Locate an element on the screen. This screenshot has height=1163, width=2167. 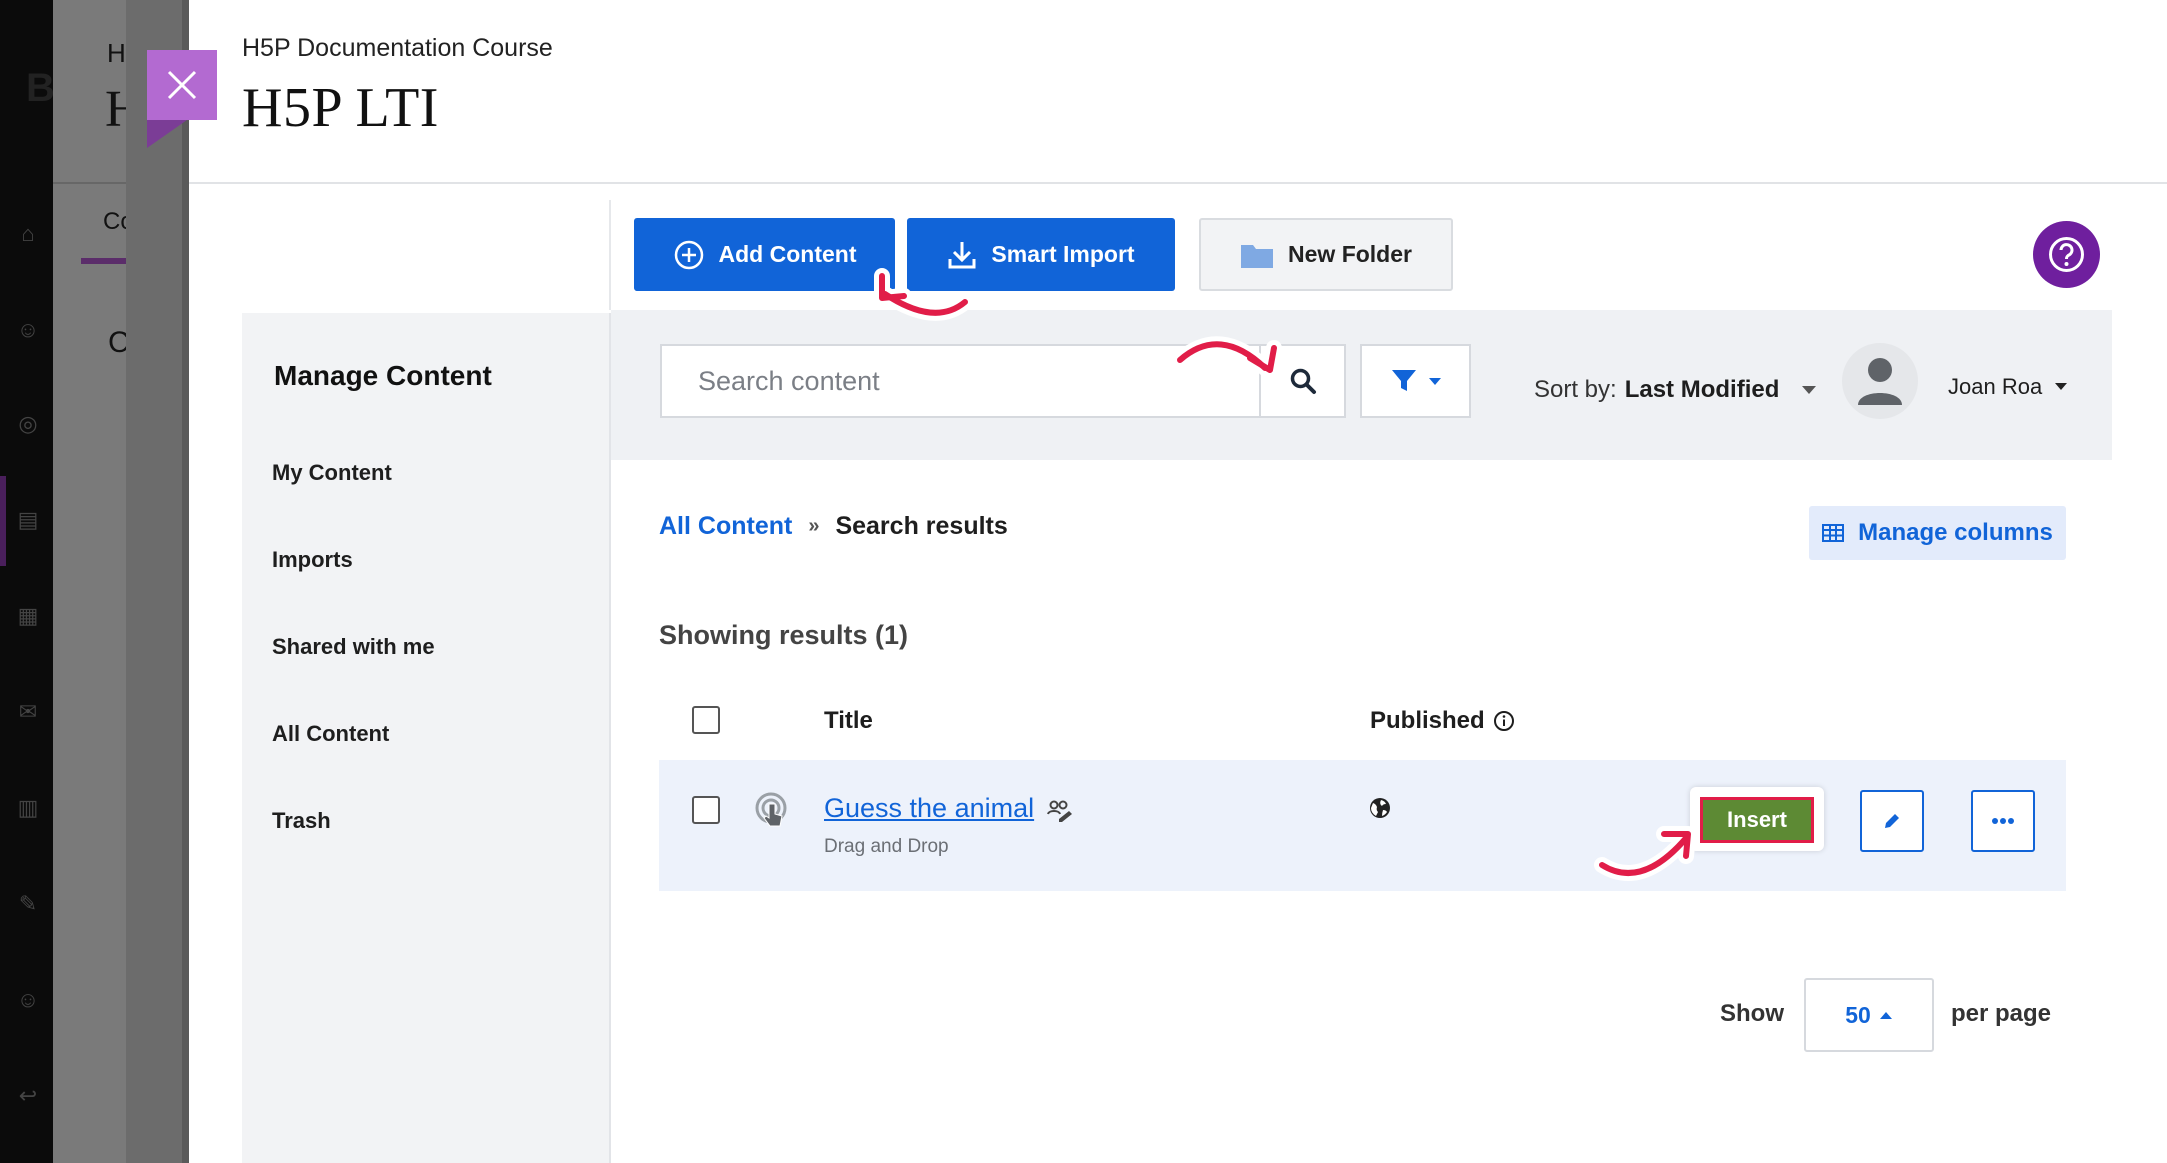
close-button is located at coordinates (182, 85).